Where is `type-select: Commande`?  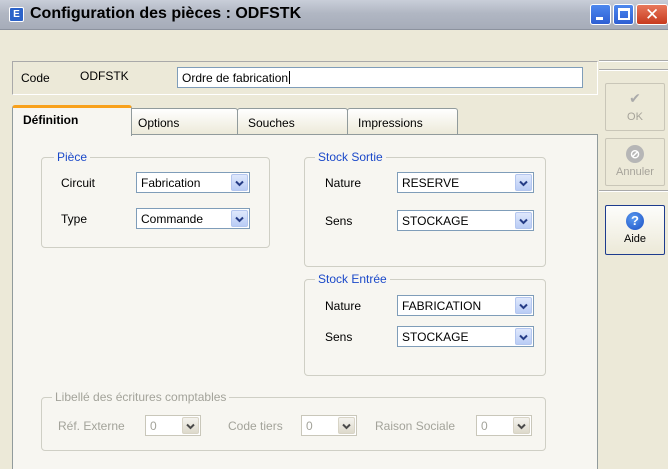
type-select: Commande is located at coordinates (193, 218).